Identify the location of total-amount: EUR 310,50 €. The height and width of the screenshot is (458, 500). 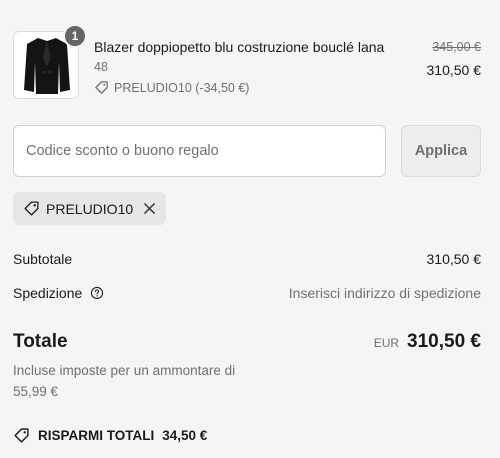
(427, 342).